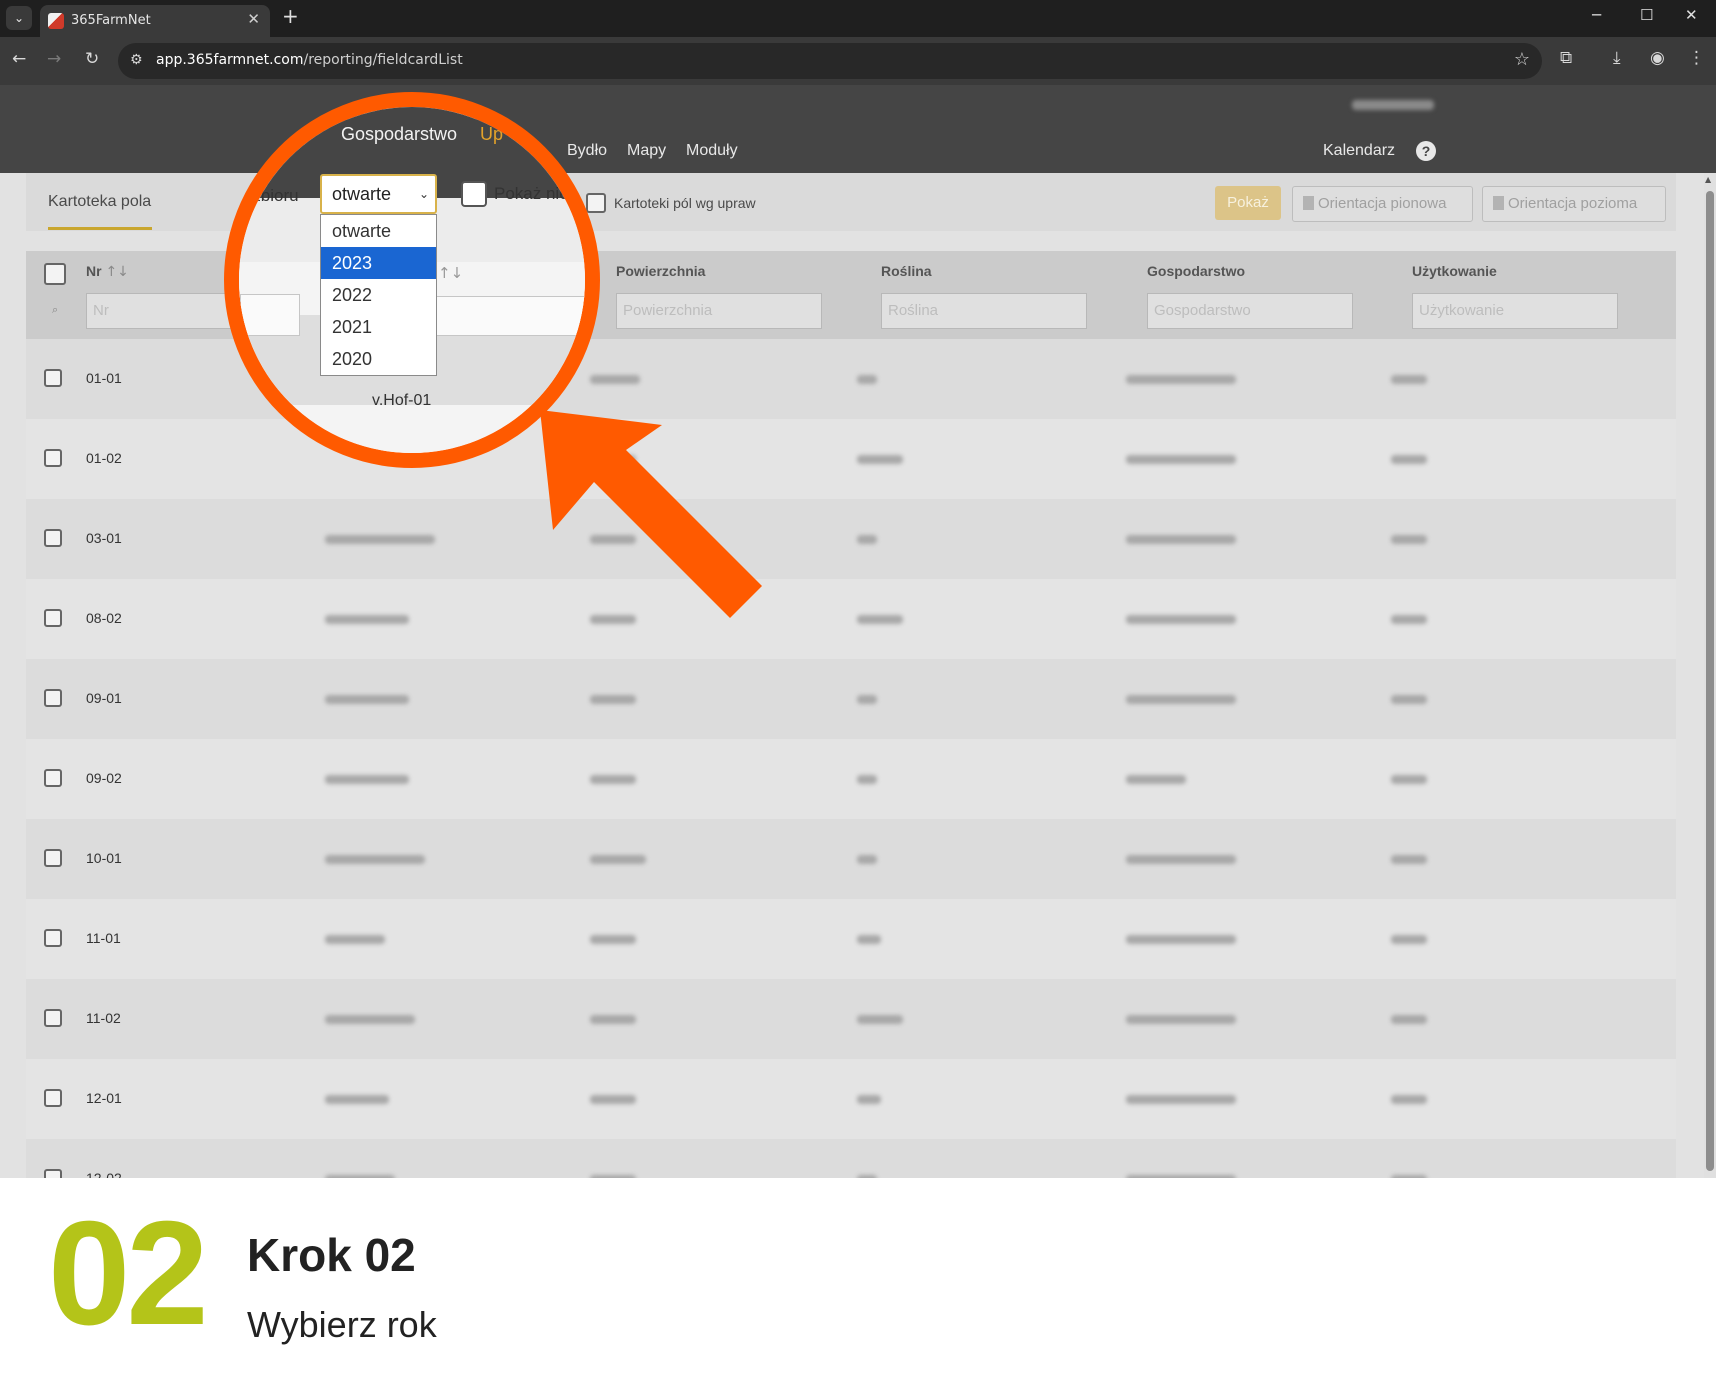 The image size is (1716, 1392). Describe the element at coordinates (399, 134) in the screenshot. I see `nav-item-gospodarstwo: Gospodarstwo` at that location.